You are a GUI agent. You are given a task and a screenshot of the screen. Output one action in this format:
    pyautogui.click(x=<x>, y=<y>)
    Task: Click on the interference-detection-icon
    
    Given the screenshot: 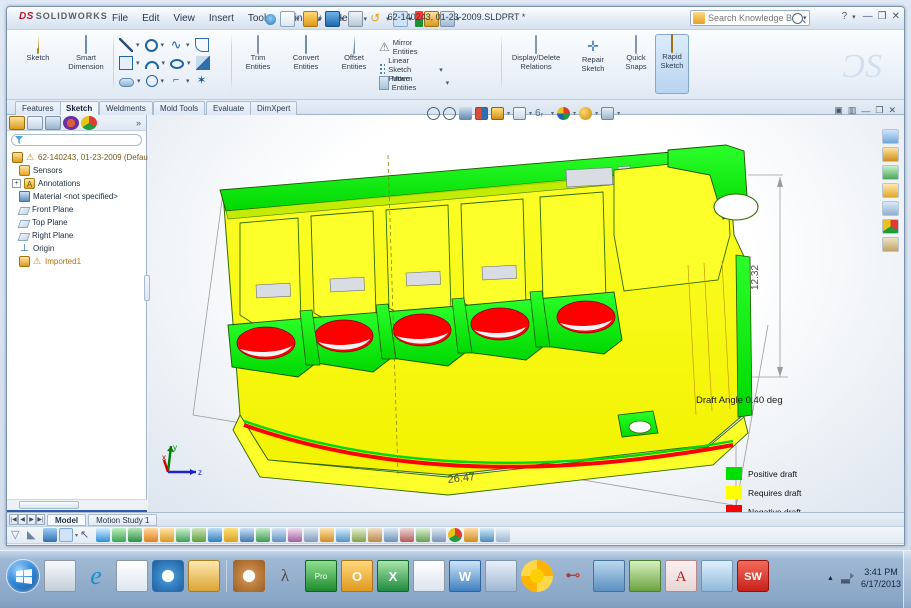 What is the action you would take?
    pyautogui.click(x=471, y=535)
    